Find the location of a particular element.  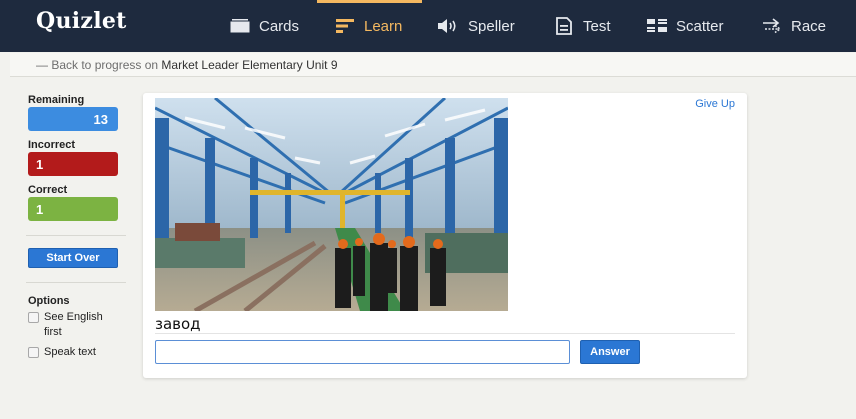

nav-race: Race is located at coordinates (793, 26).